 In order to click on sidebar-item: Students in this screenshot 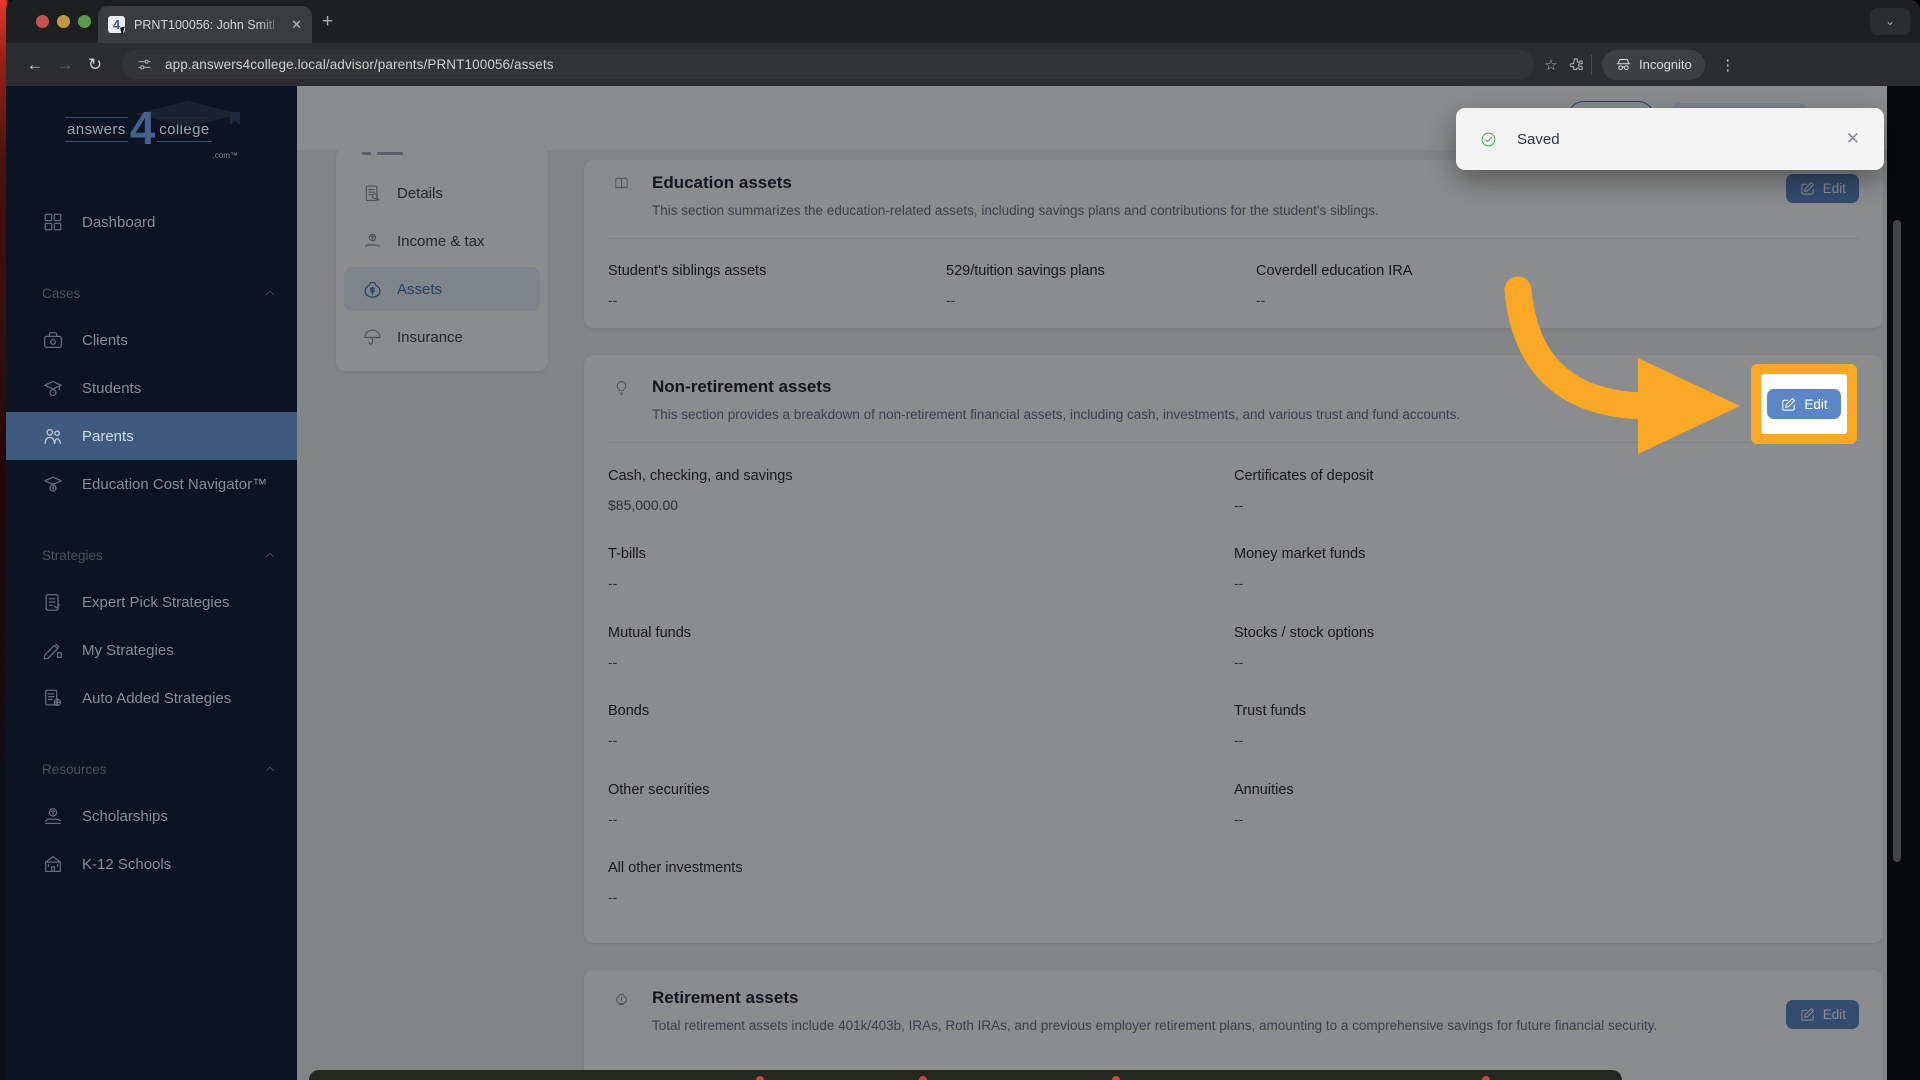, I will do `click(151, 388)`.